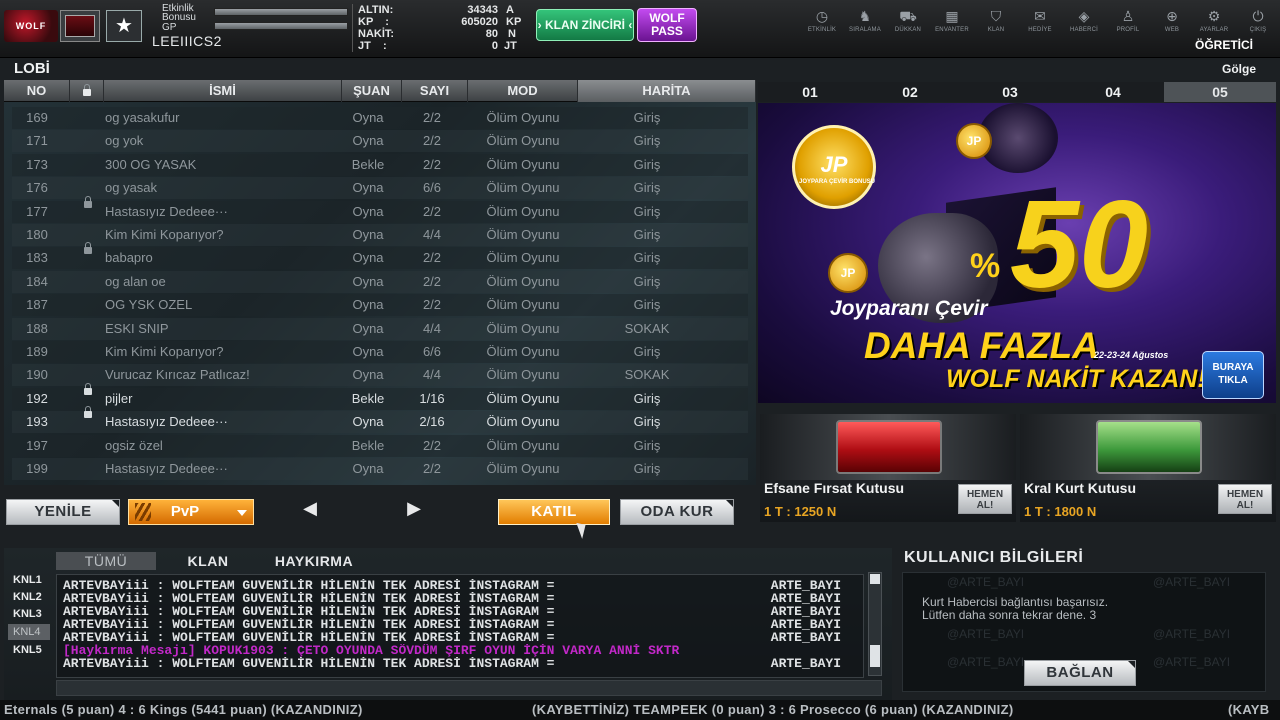  Describe the element at coordinates (131, 188) in the screenshot. I see `room-name: og yasak` at that location.